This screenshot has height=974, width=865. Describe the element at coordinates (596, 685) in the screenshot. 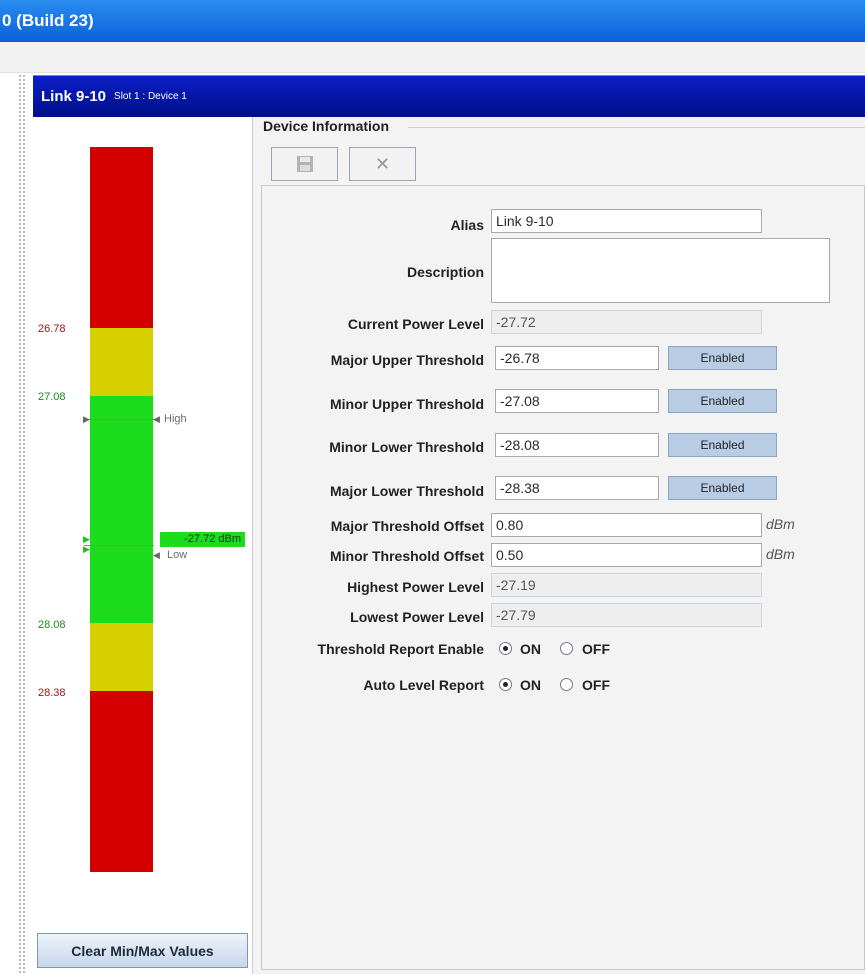

I see `auto-level-off-label: OFF` at that location.